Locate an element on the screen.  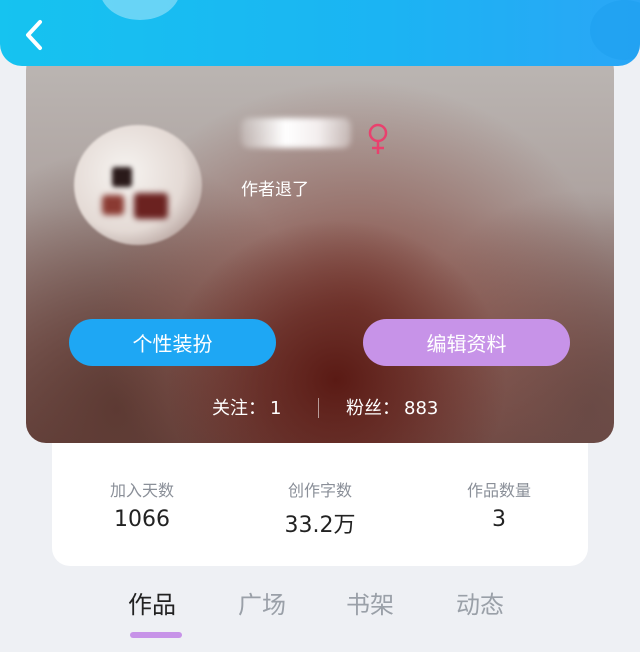
stat-value: 3 is located at coordinates (499, 519).